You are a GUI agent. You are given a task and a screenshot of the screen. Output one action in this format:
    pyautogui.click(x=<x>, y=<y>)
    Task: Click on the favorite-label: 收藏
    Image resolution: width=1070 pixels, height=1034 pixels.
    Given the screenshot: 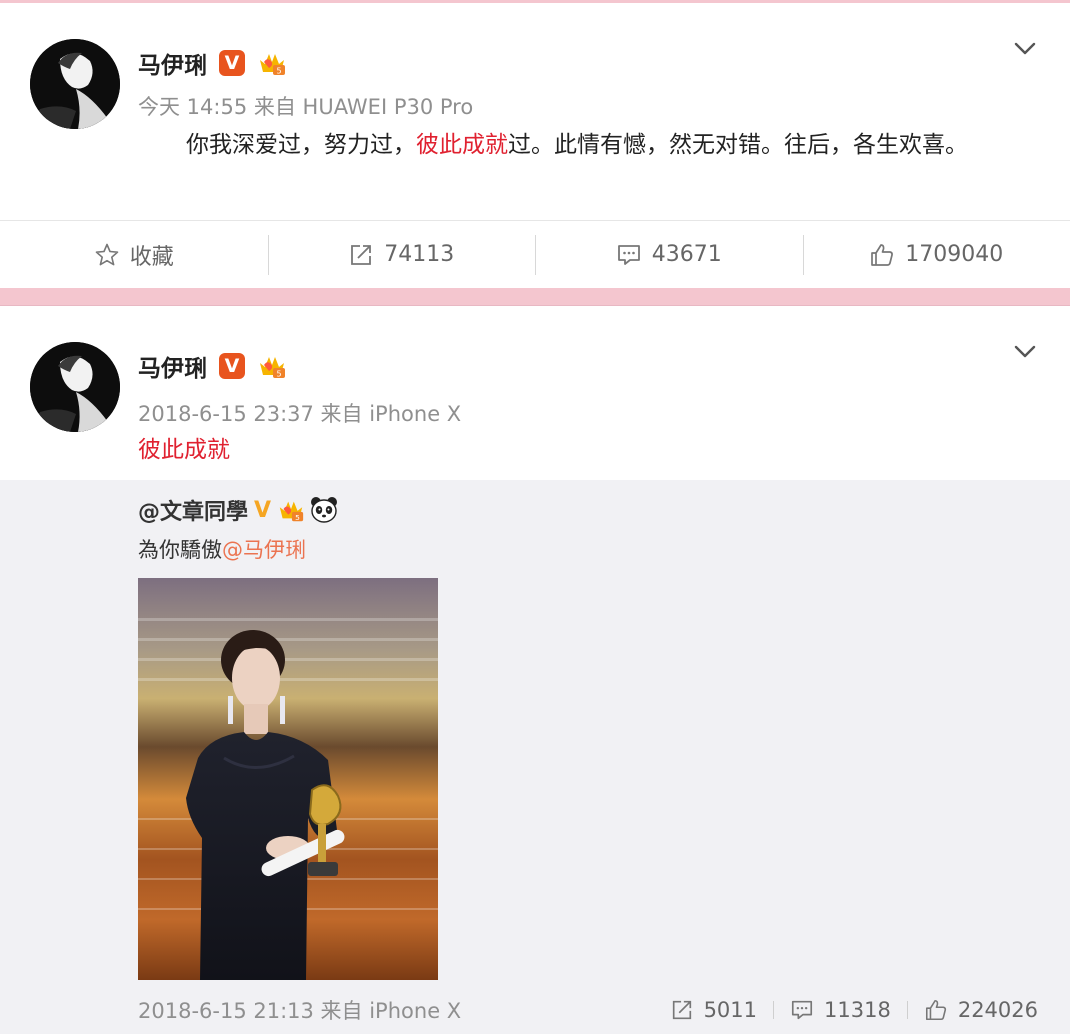 What is the action you would take?
    pyautogui.click(x=151, y=257)
    